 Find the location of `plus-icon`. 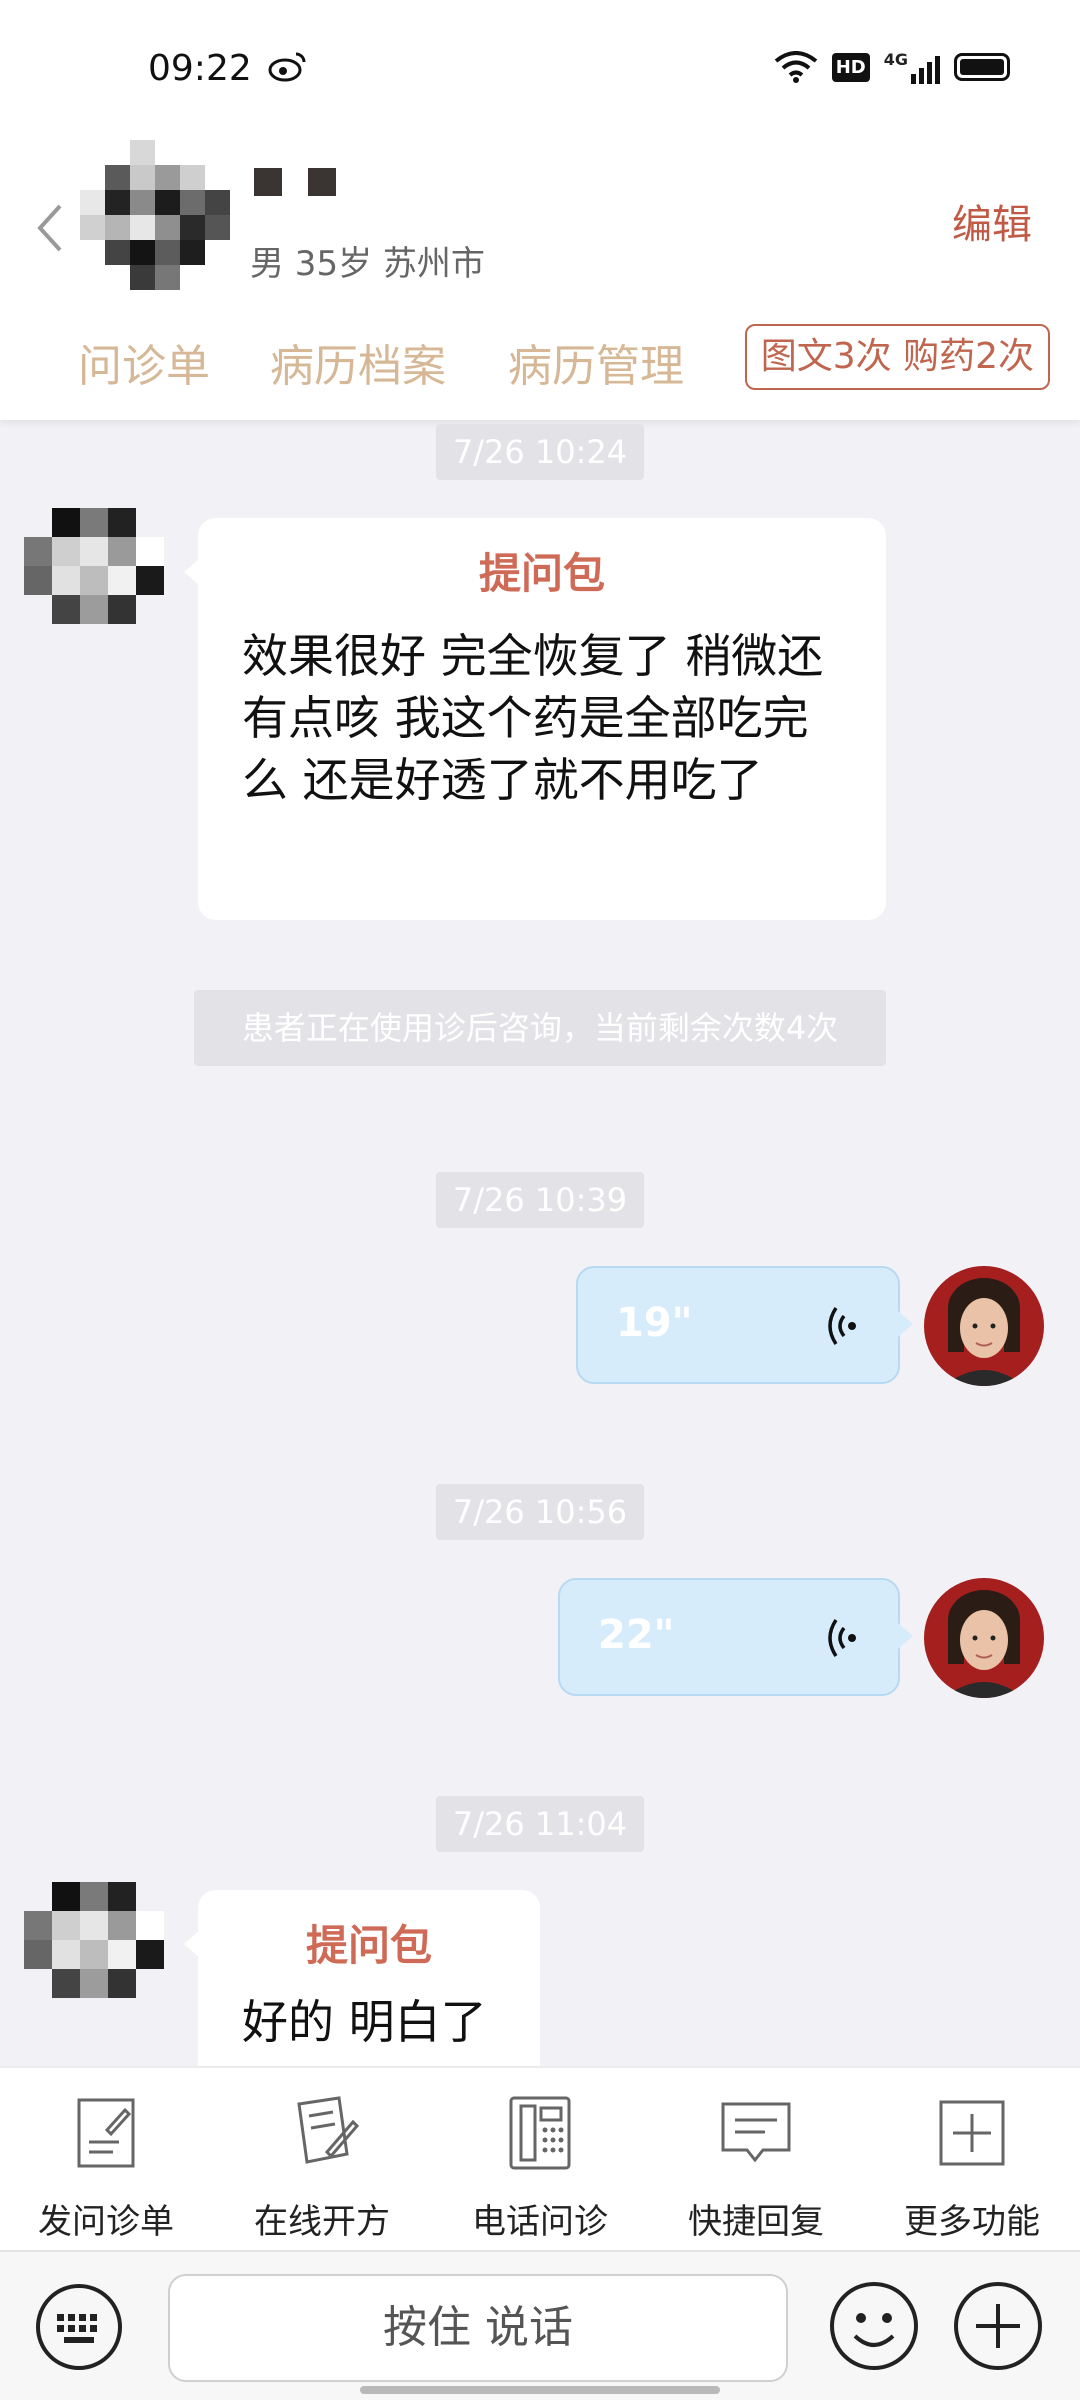

plus-icon is located at coordinates (998, 2326).